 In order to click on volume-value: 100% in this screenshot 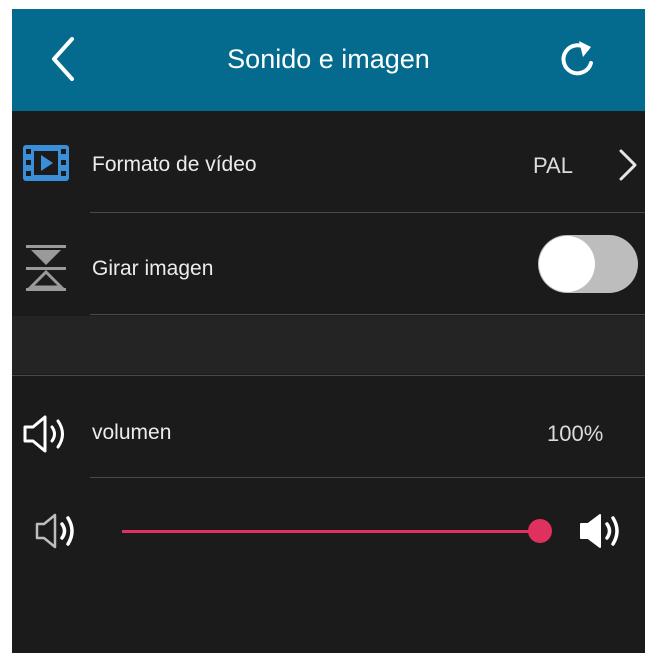, I will do `click(575, 433)`.